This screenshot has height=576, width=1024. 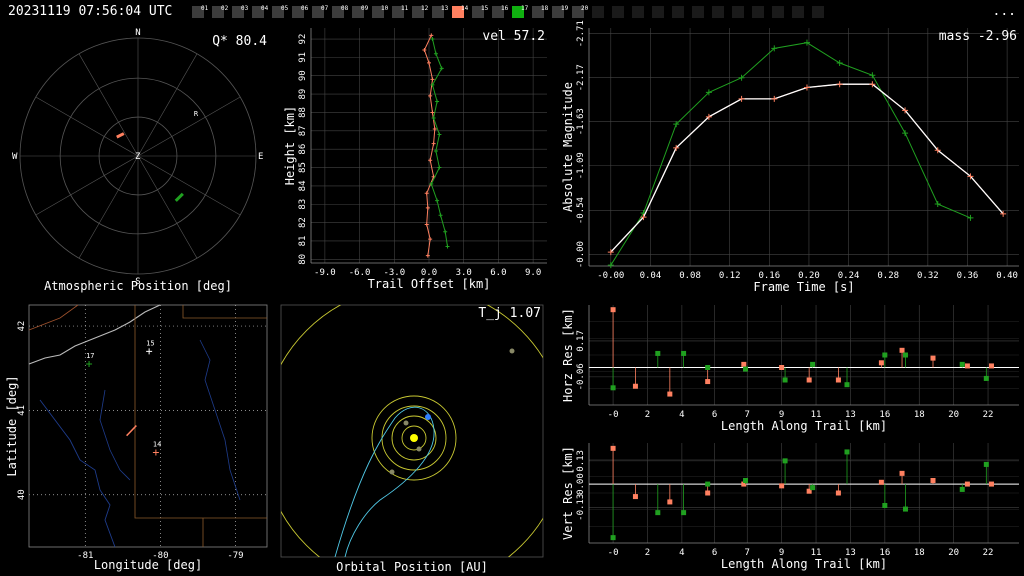 What do you see at coordinates (90, 11) in the screenshot?
I see `timestamp: 20231119 07:56:04 UTC` at bounding box center [90, 11].